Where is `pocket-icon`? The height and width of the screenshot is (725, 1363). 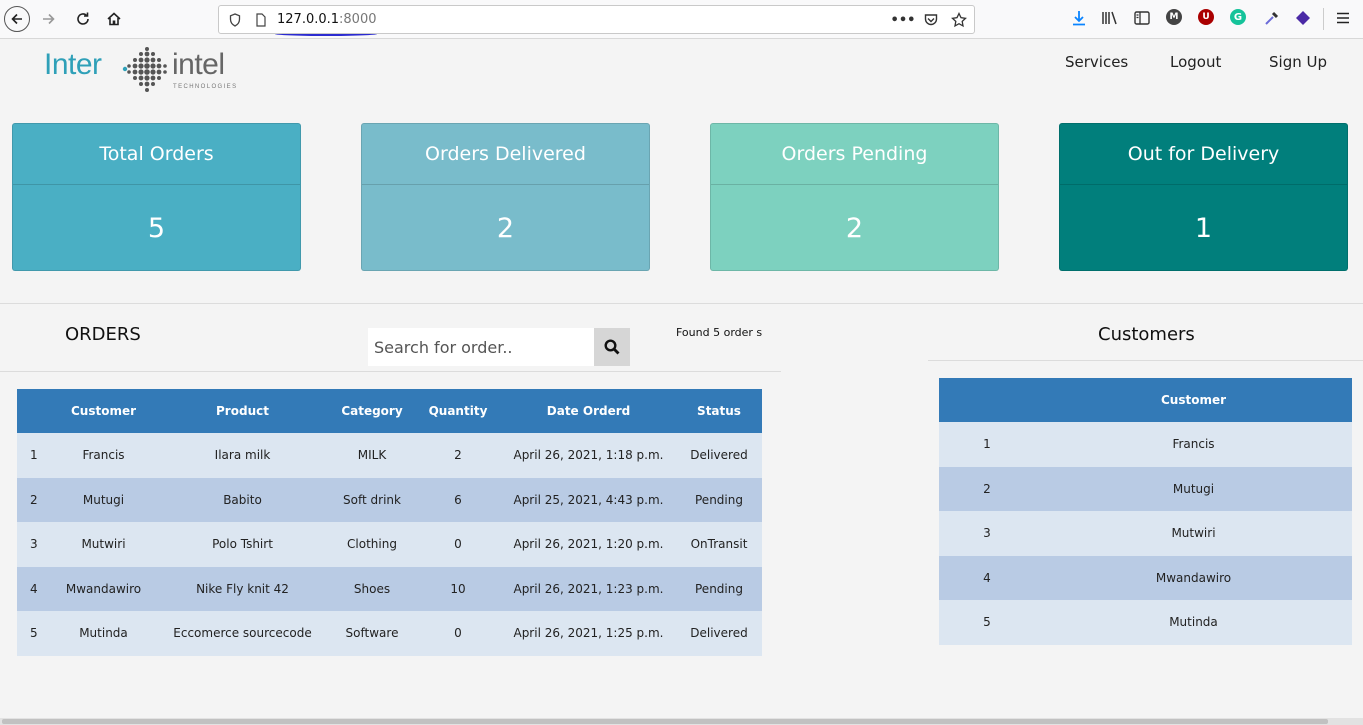
pocket-icon is located at coordinates (931, 20).